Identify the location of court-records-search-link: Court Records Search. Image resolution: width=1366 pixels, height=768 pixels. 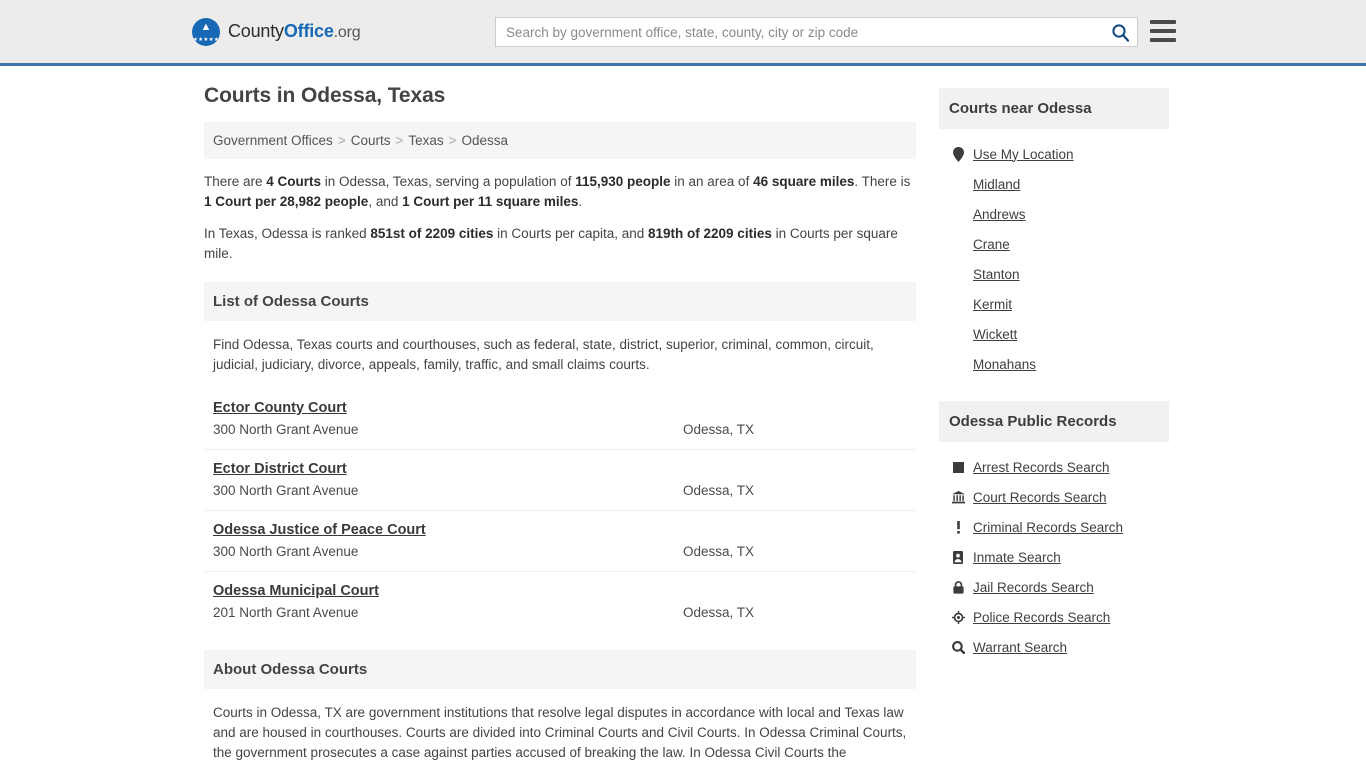
(1040, 497).